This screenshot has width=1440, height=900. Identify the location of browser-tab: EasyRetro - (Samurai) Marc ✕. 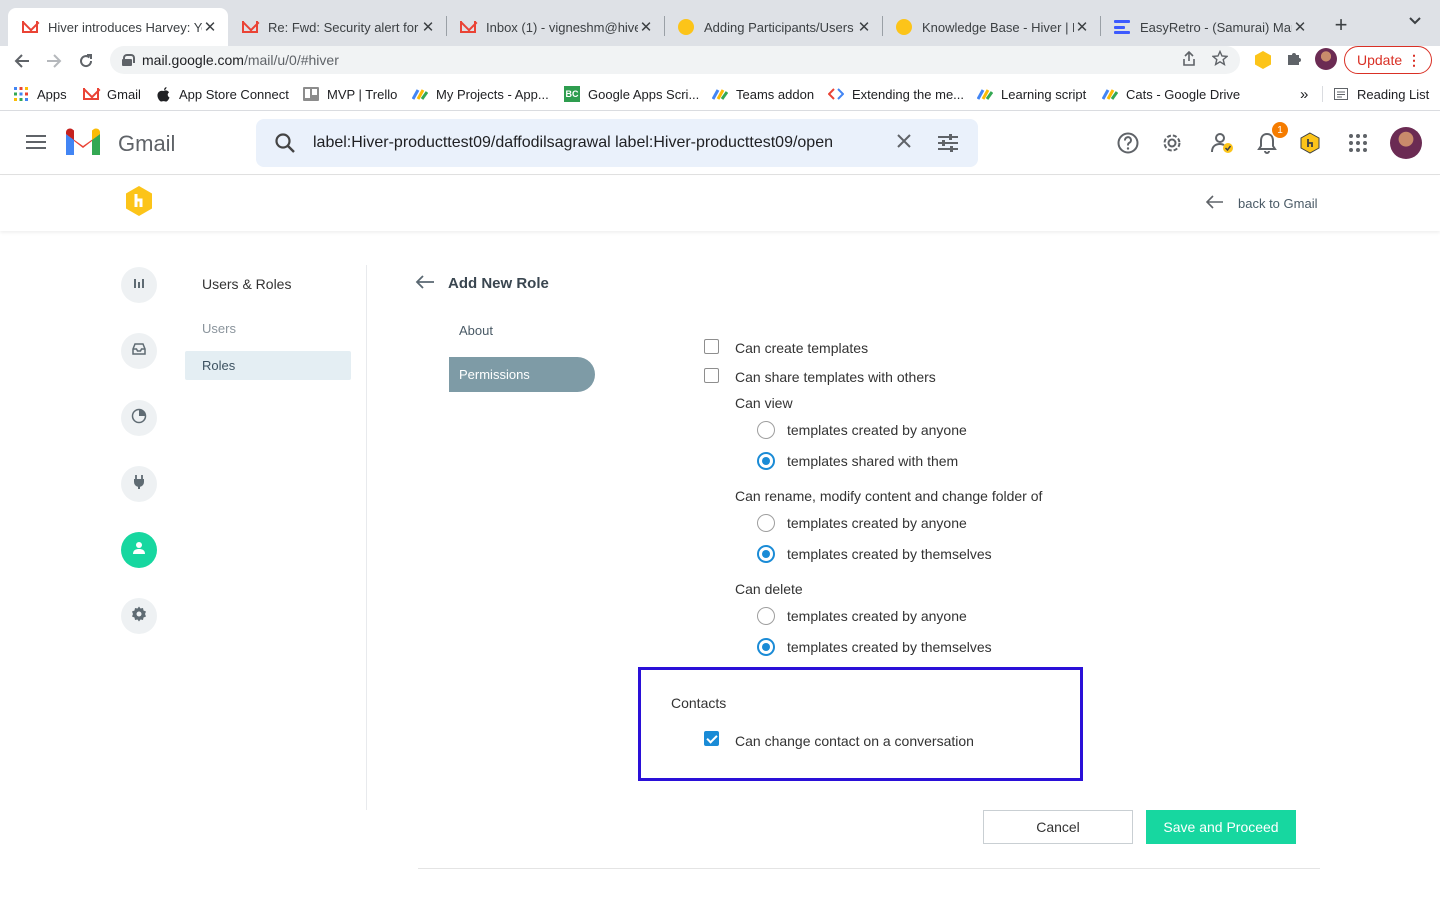
(1209, 27).